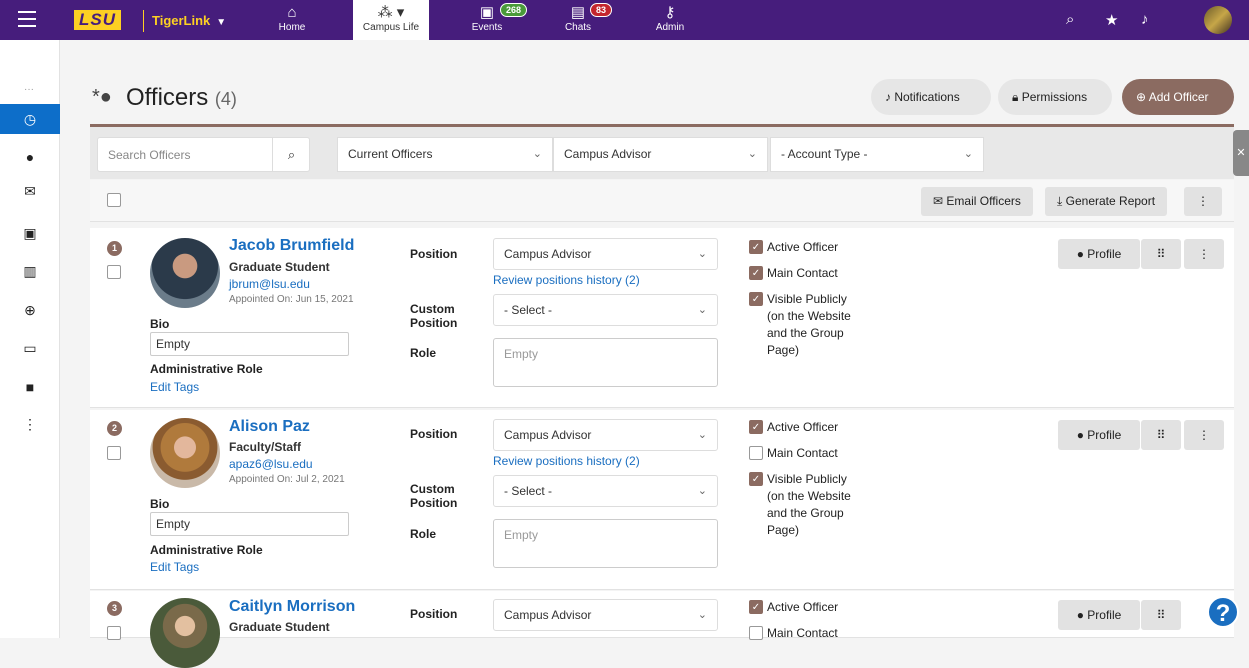  I want to click on lsu-logo: LSU, so click(97, 20).